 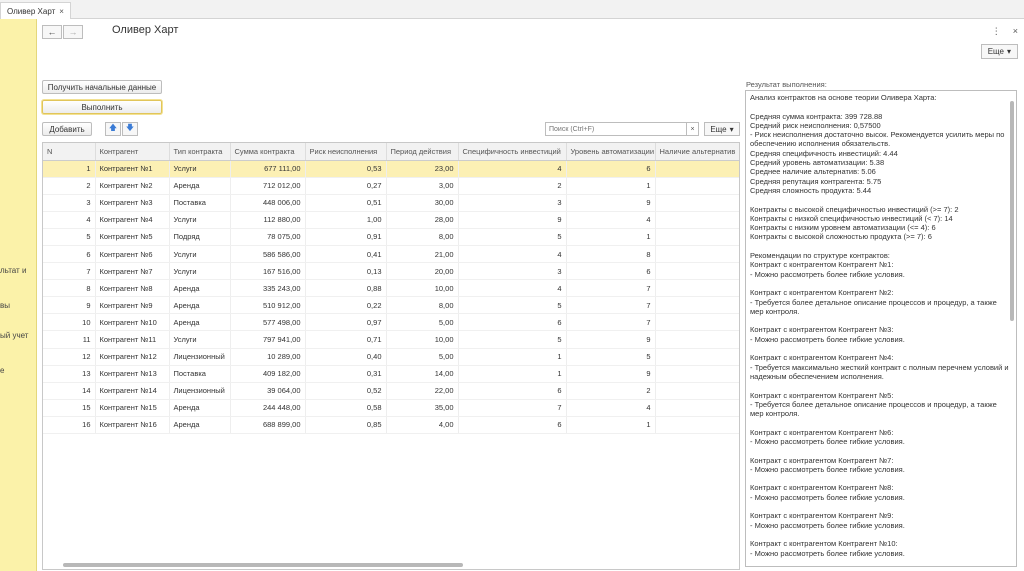 I want to click on table-cell: Поставка, so click(x=200, y=203).